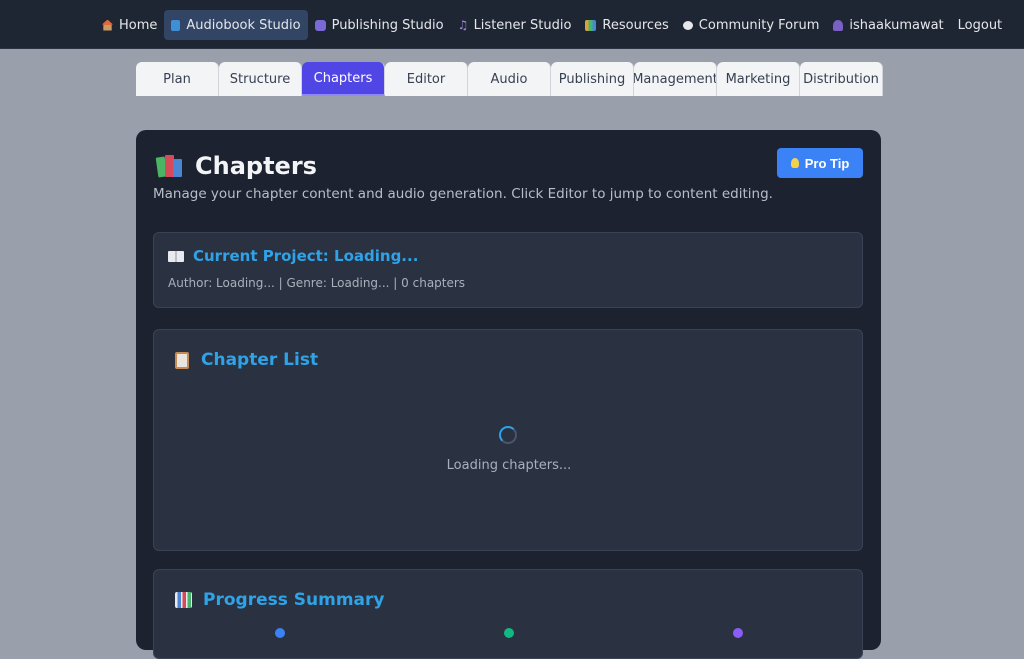 This screenshot has height=659, width=1024. What do you see at coordinates (758, 79) in the screenshot?
I see `tab-marketing: Marketing` at bounding box center [758, 79].